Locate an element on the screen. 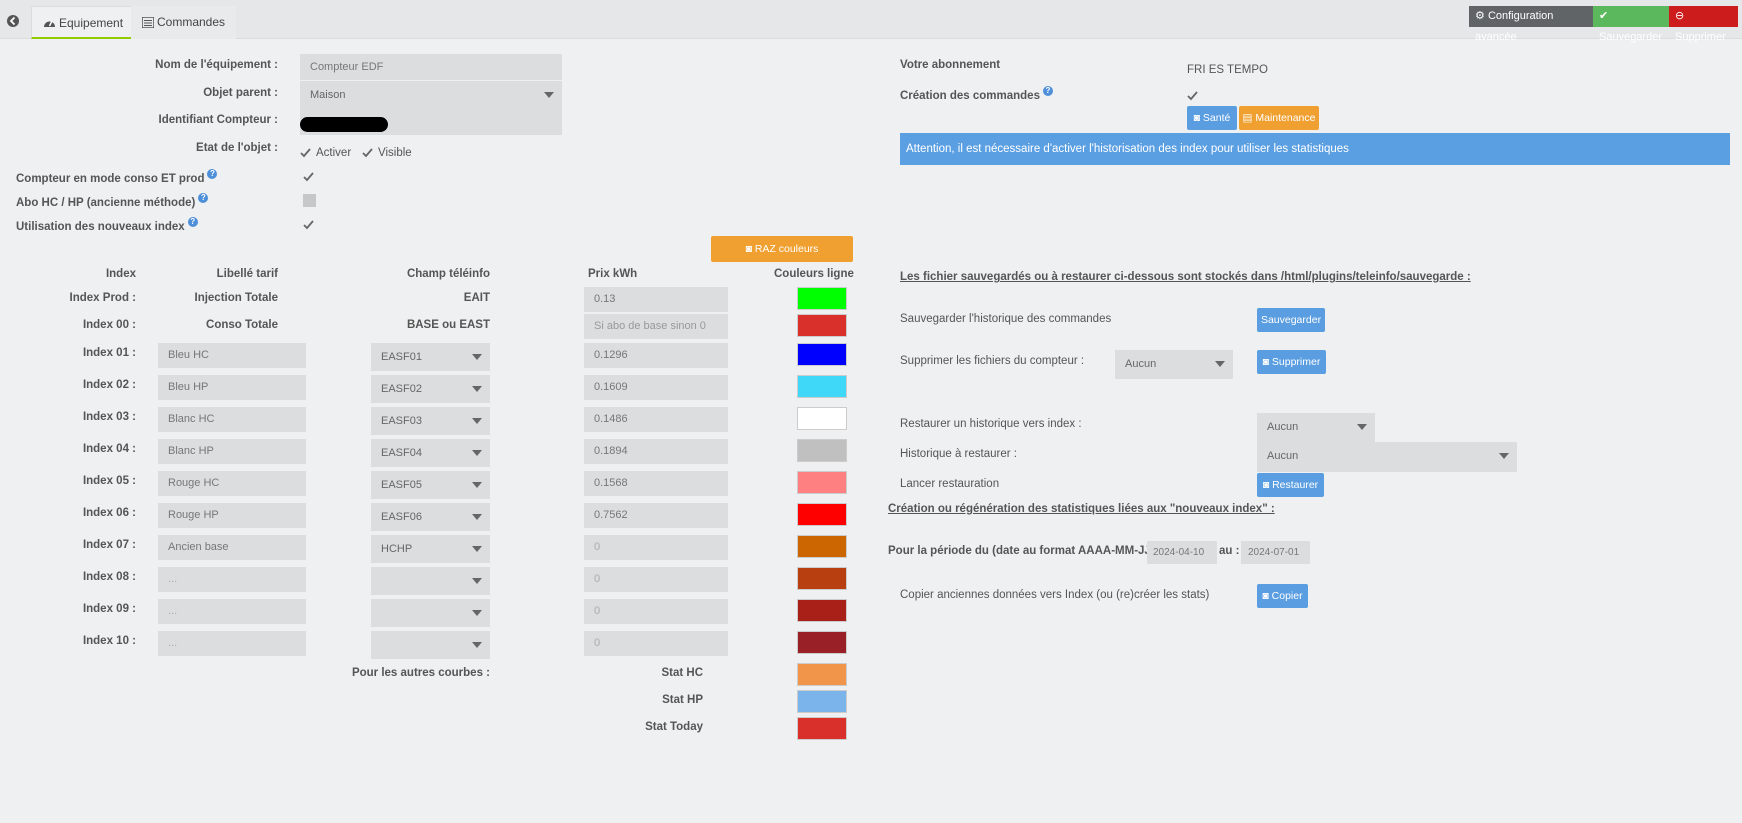  abonnement-label: Votre abonnement is located at coordinates (950, 65).